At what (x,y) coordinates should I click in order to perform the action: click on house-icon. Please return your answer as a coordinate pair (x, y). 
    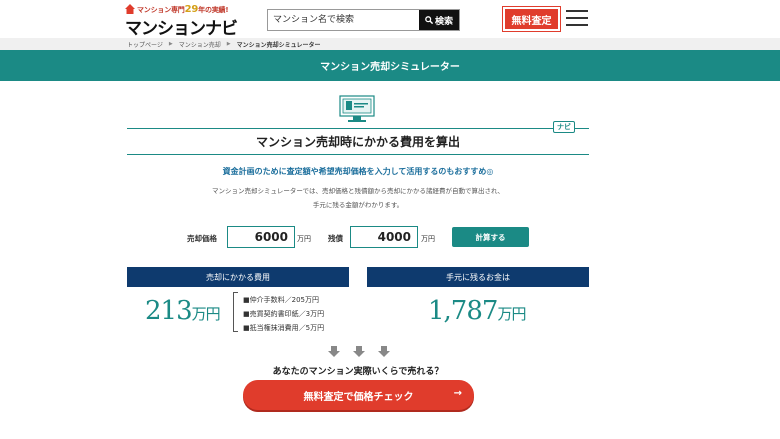
    Looking at the image, I should click on (130, 9).